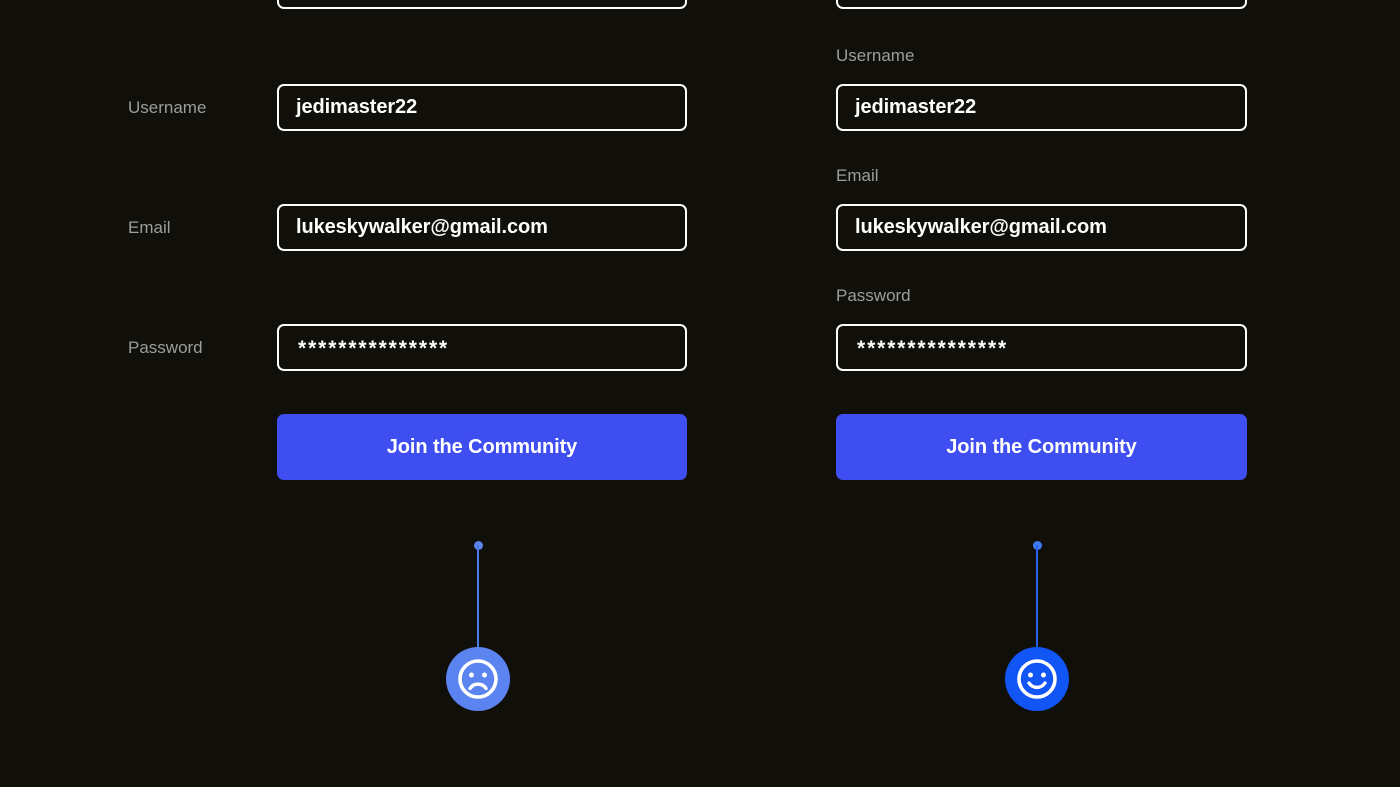 Image resolution: width=1400 pixels, height=787 pixels. I want to click on variant-b-password-value: ***************, so click(933, 348).